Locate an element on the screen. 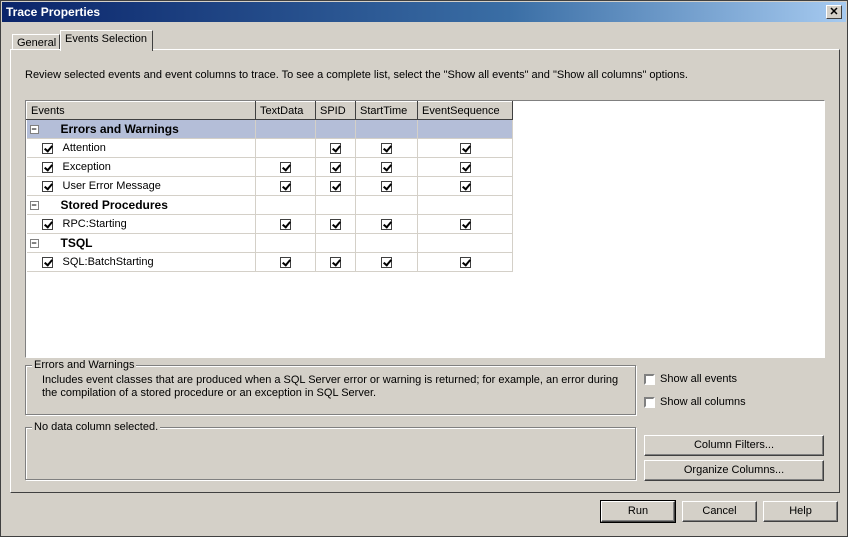 The height and width of the screenshot is (537, 848). title-bar: Trace Properties ✕ is located at coordinates (424, 12).